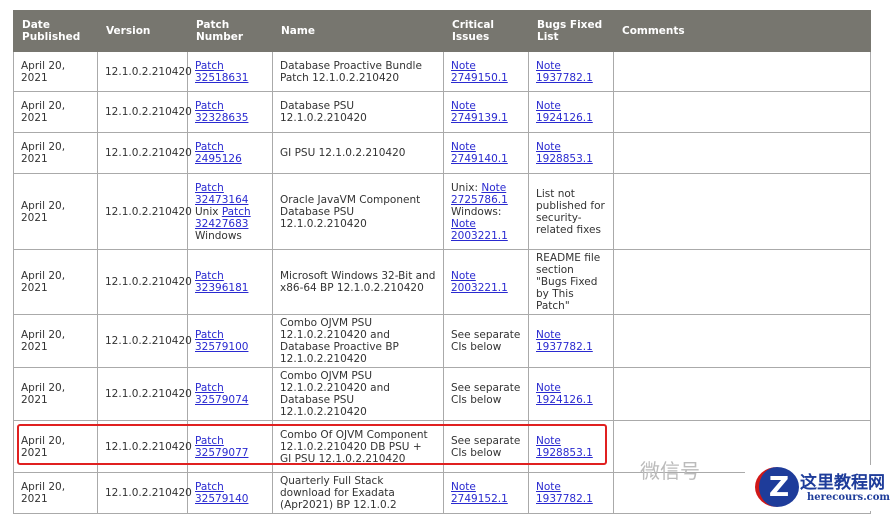 This screenshot has height=514, width=890. I want to click on link: Patch 32579074, so click(221, 394).